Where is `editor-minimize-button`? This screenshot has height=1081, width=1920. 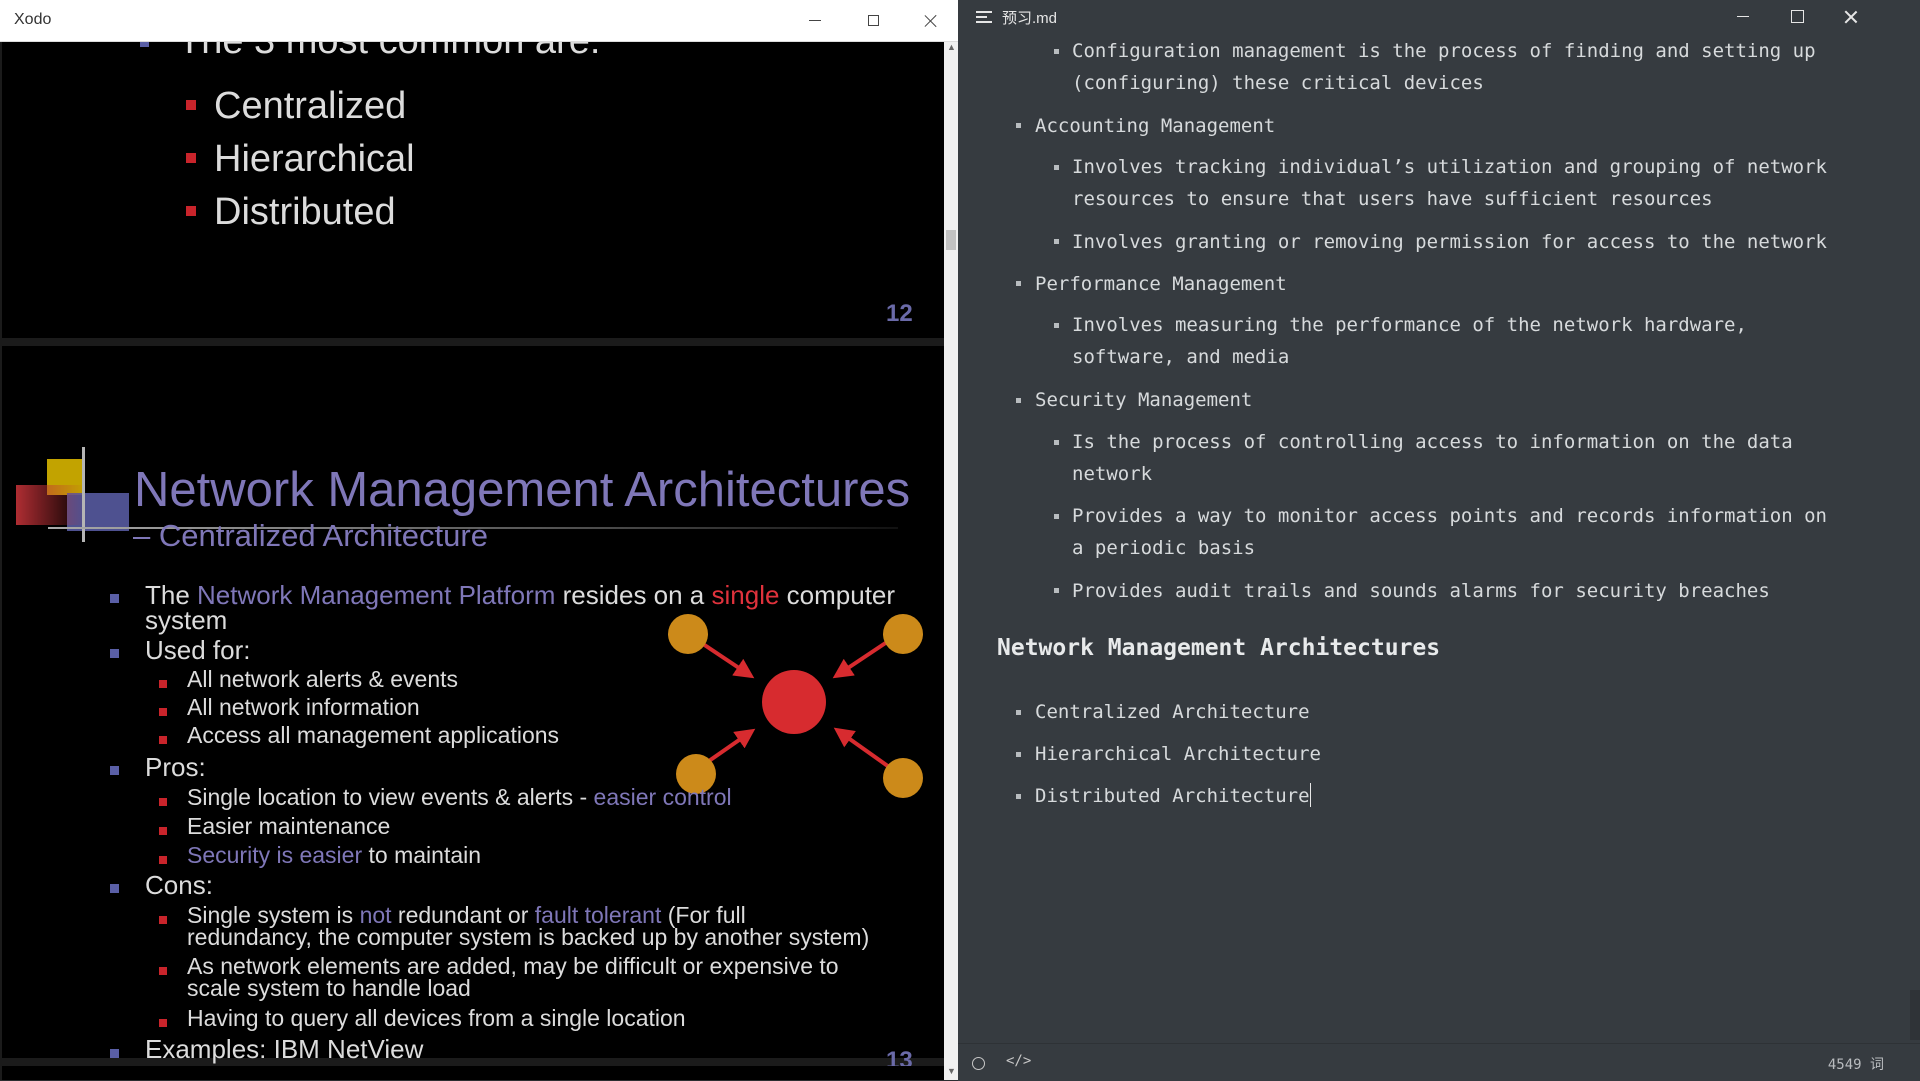
editor-minimize-button is located at coordinates (1743, 16).